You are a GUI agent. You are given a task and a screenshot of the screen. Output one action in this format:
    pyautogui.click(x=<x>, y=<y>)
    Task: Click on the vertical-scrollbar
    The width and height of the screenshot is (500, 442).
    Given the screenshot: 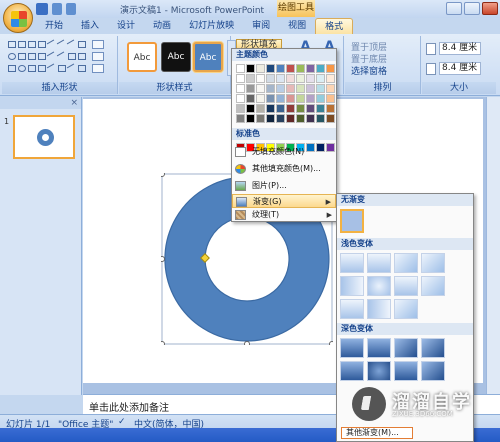 What is the action you would take?
    pyautogui.click(x=493, y=246)
    